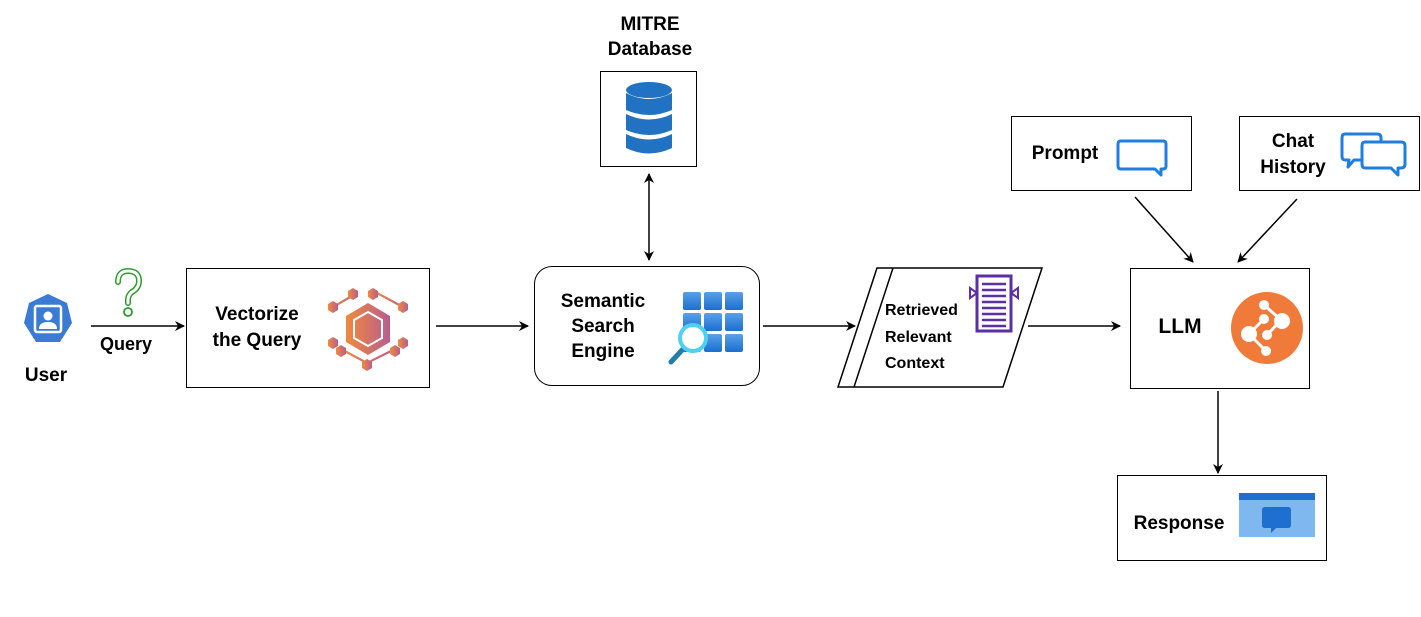 This screenshot has width=1421, height=617. I want to click on response-label: Response, so click(1179, 523).